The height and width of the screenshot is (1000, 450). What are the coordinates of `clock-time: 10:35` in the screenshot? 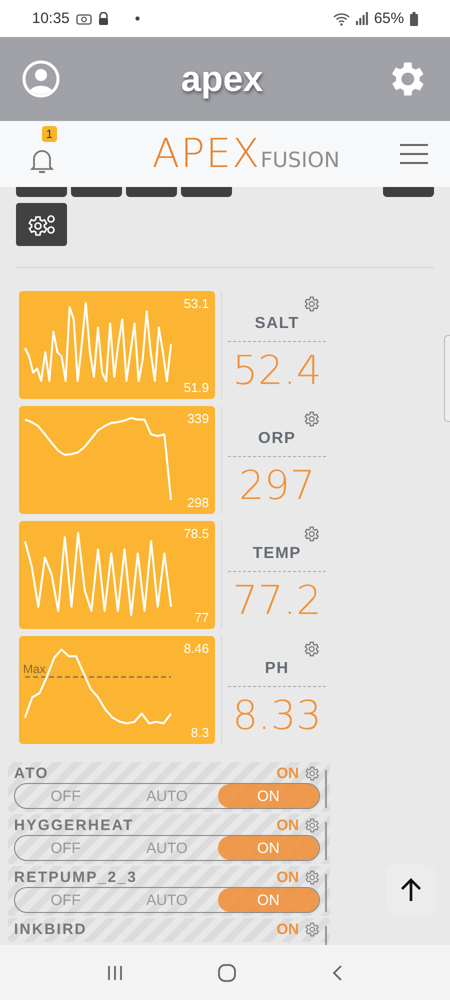 It's located at (51, 18).